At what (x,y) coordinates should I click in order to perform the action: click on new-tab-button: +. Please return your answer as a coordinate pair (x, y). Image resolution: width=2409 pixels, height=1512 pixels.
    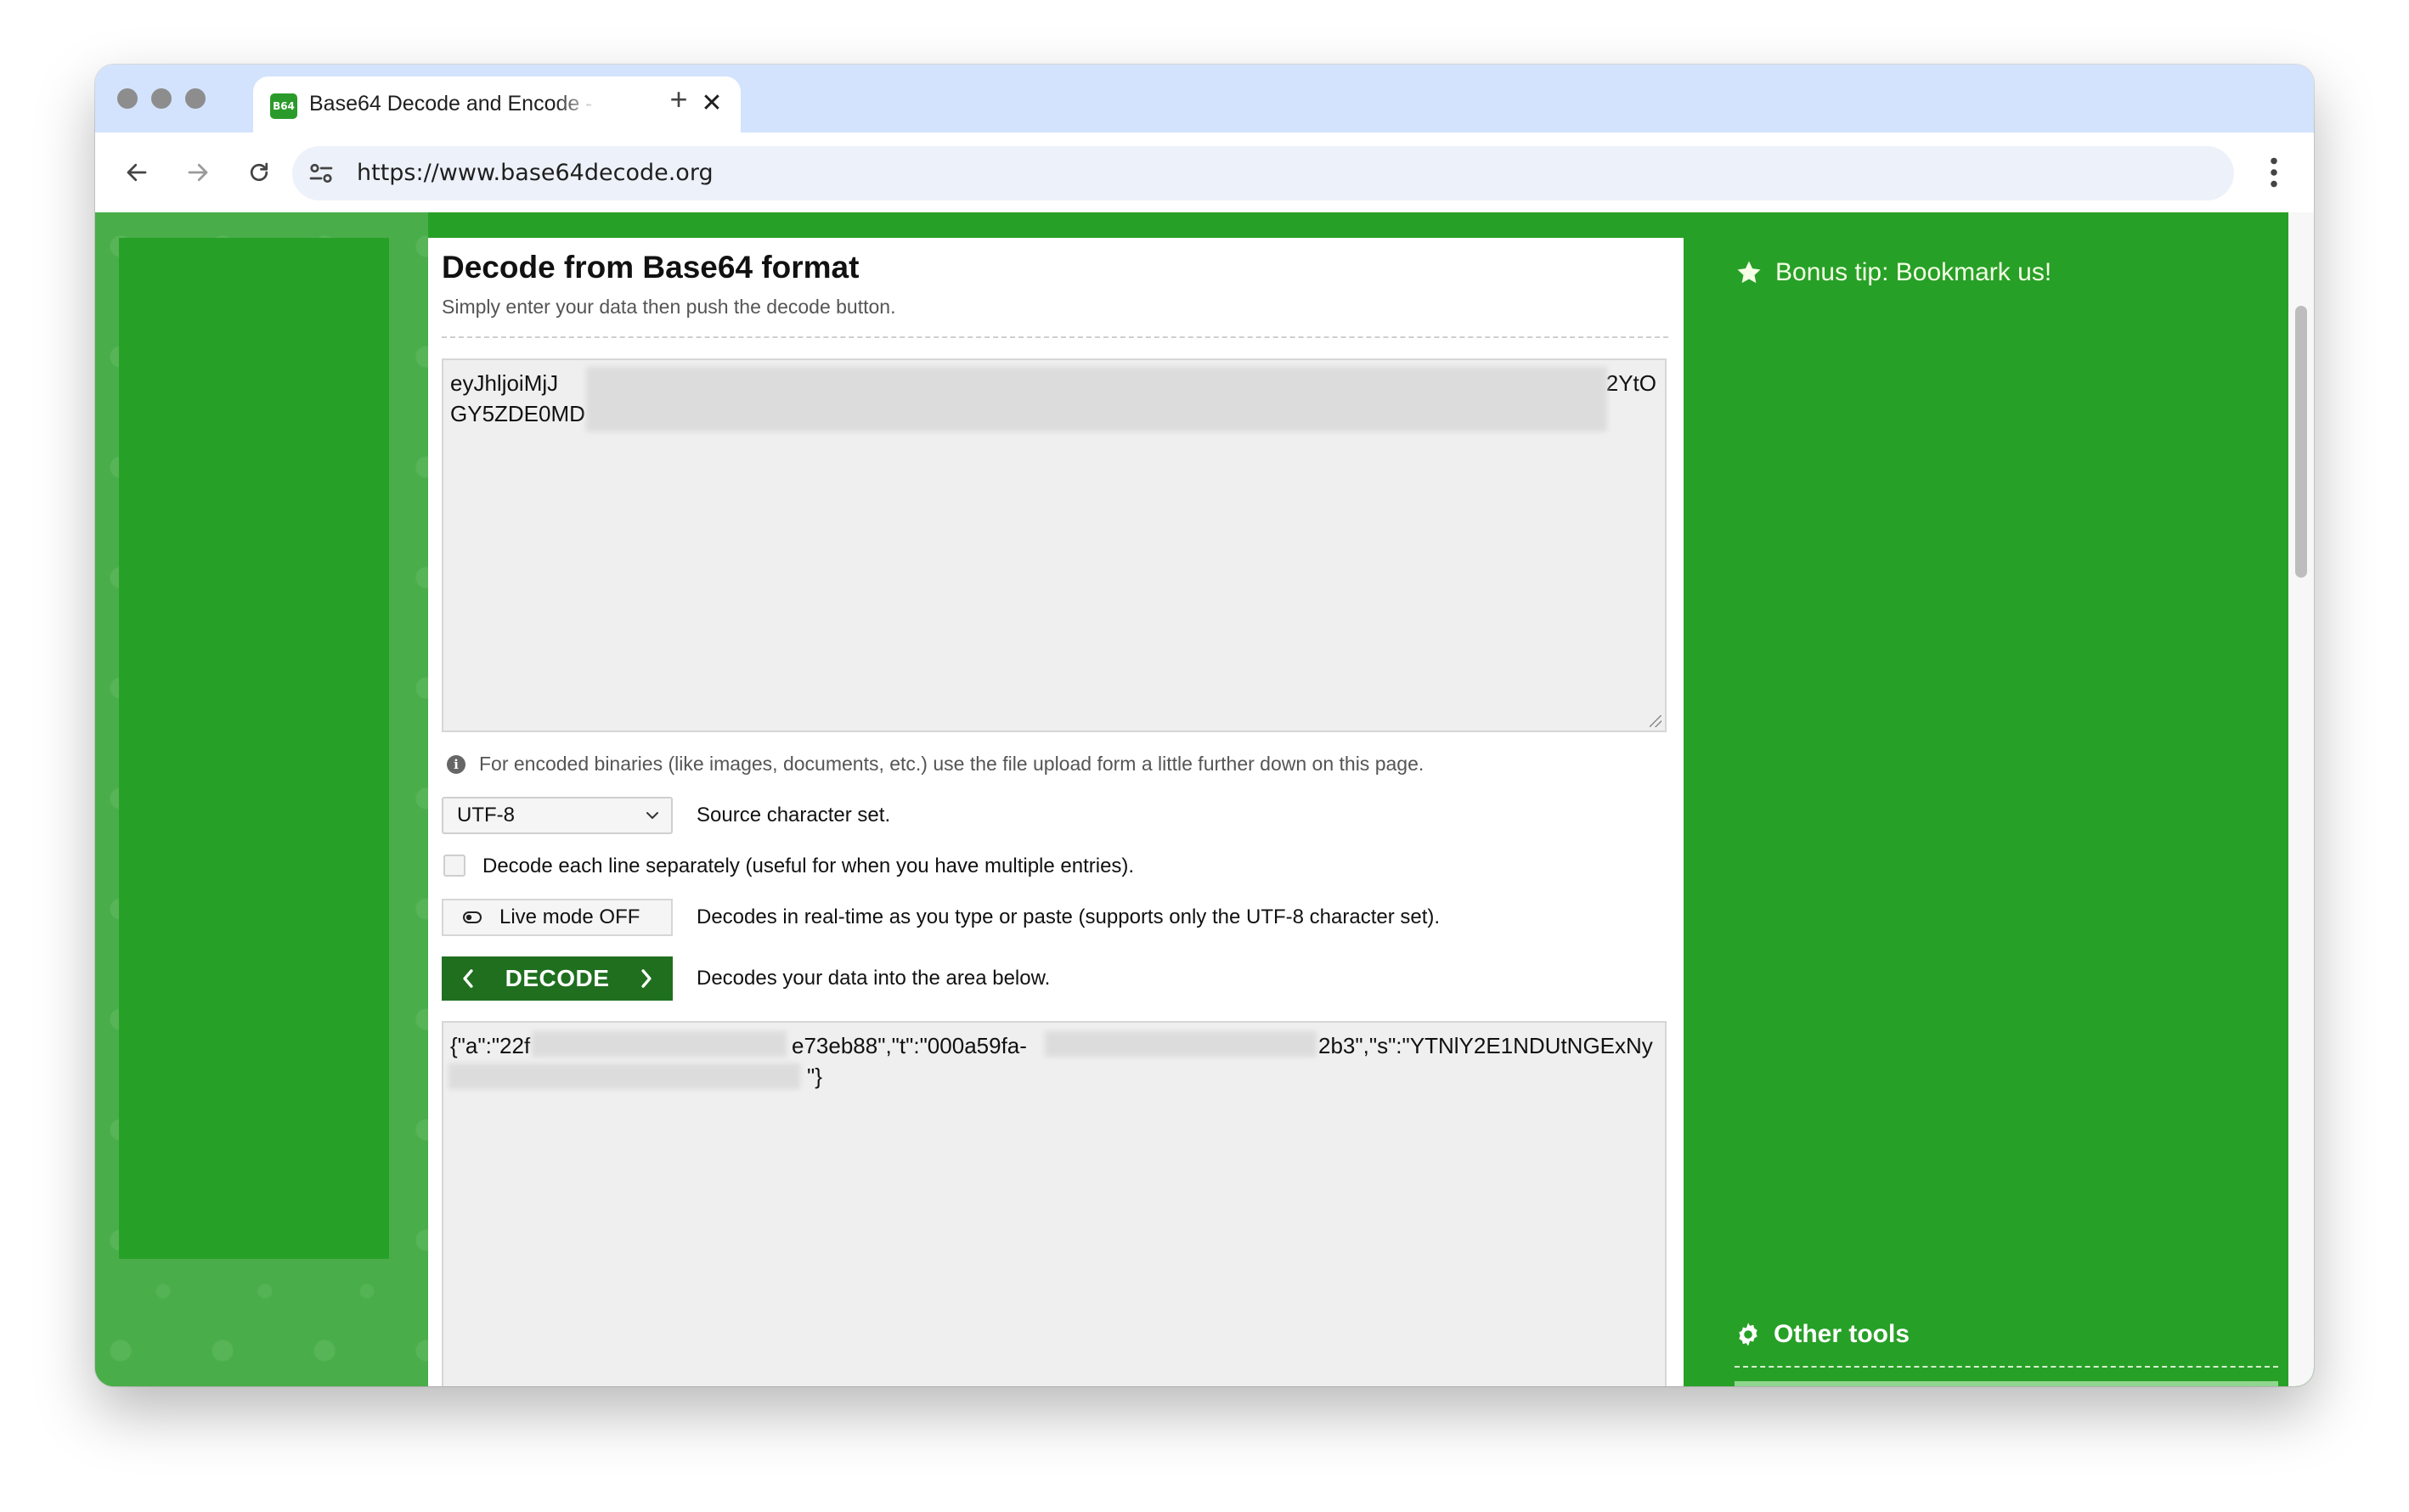
    Looking at the image, I should click on (678, 99).